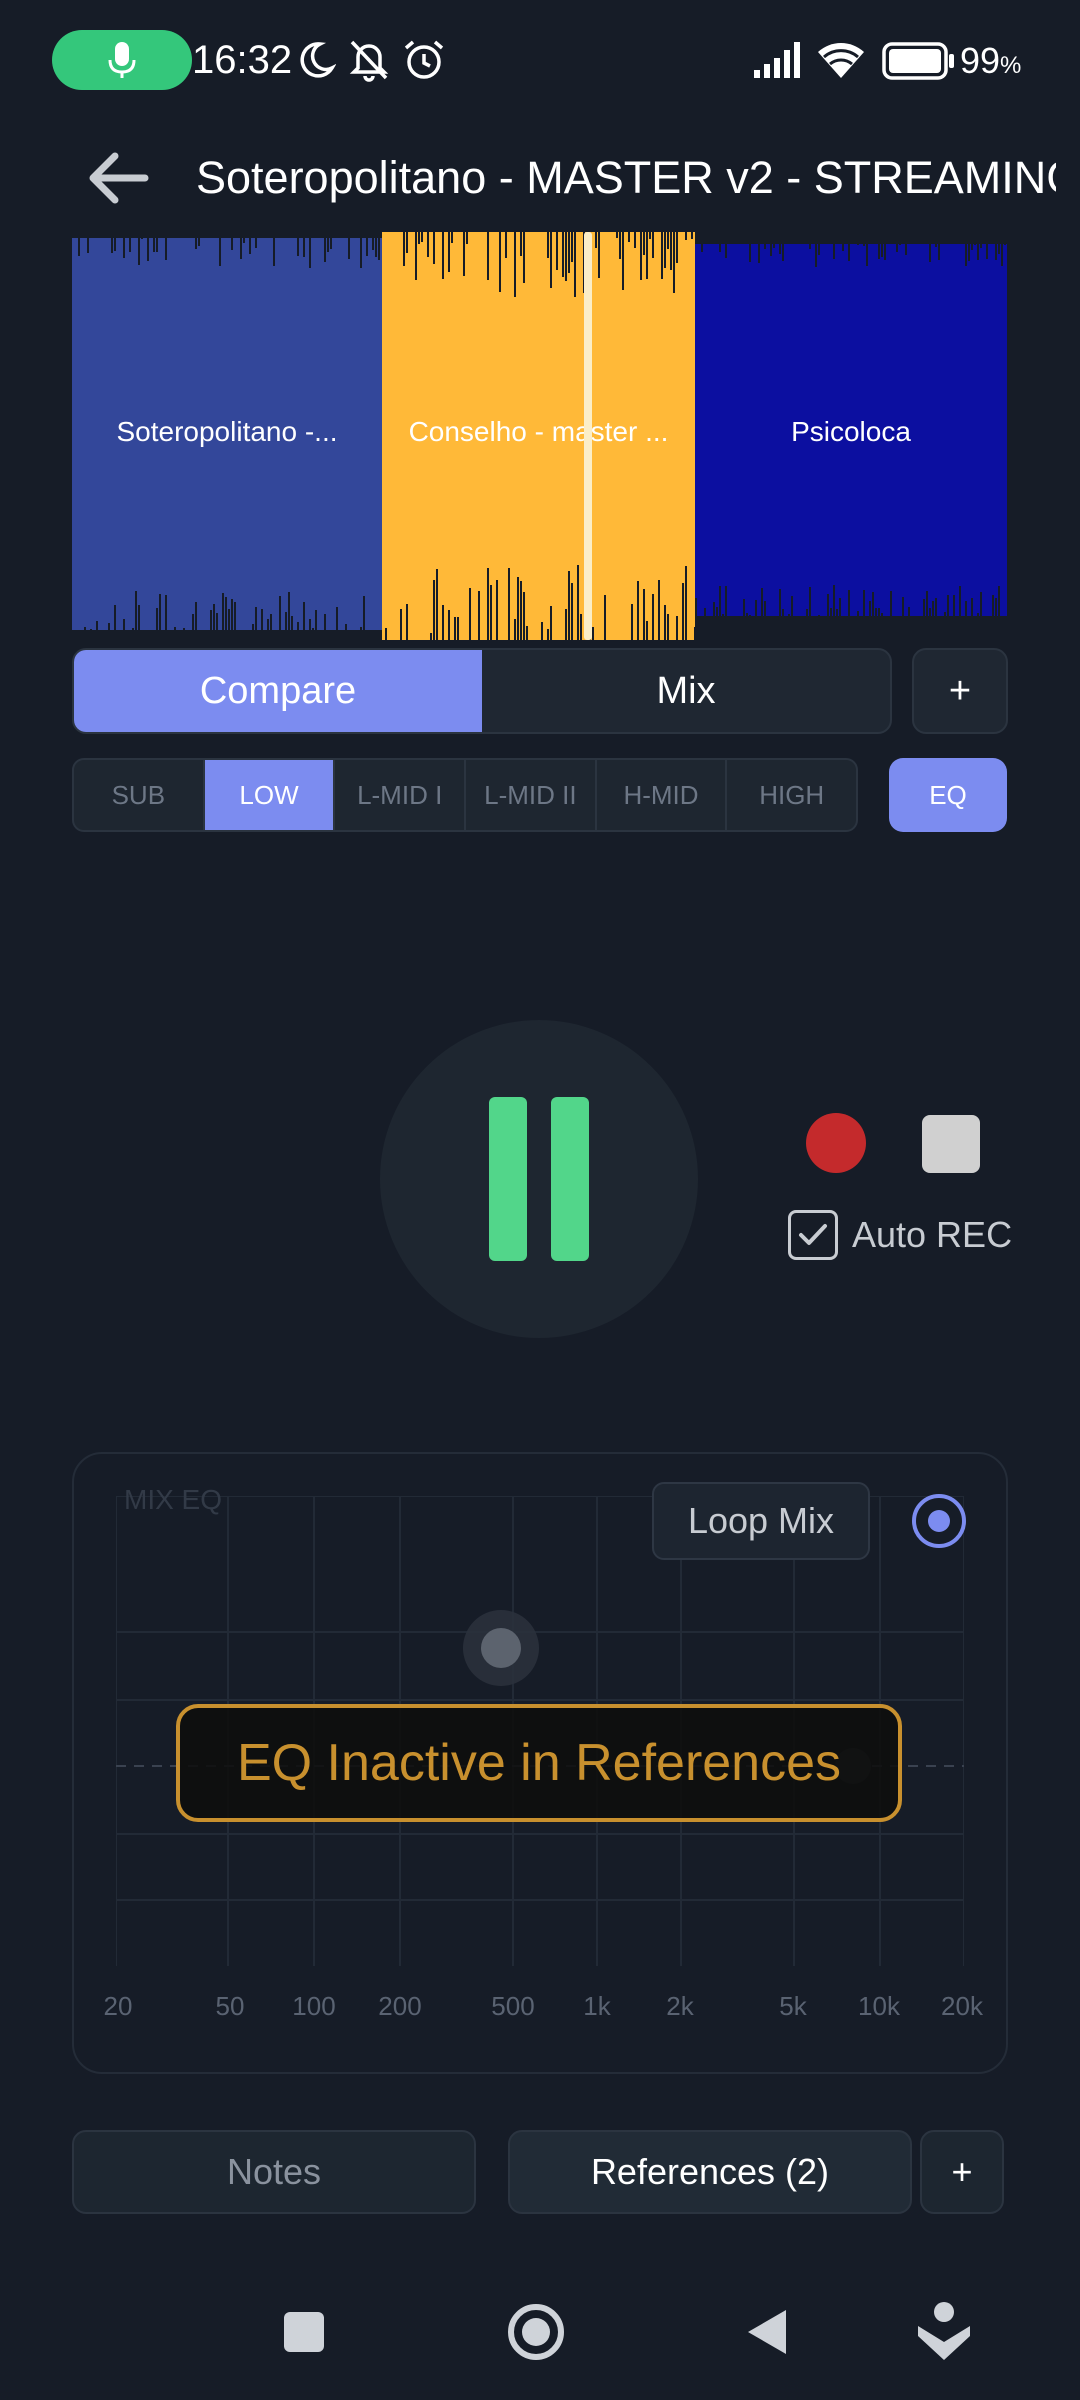  I want to click on eq-radio-button, so click(939, 1521).